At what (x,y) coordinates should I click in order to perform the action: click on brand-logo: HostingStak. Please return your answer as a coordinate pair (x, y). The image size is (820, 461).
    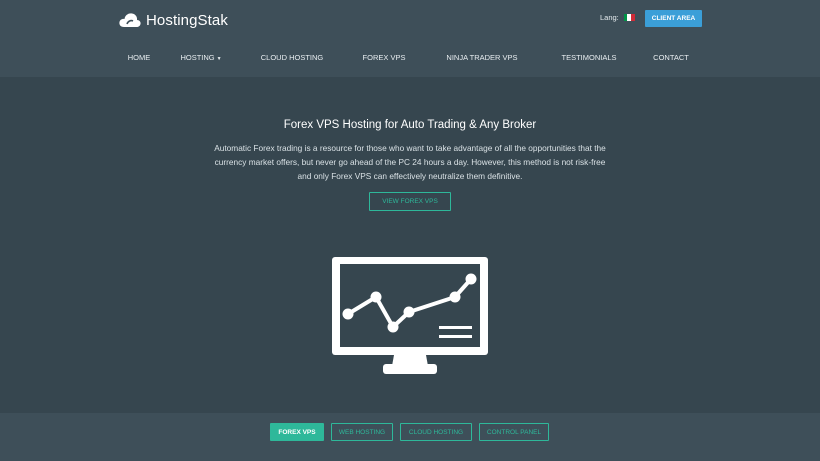
    Looking at the image, I should click on (173, 20).